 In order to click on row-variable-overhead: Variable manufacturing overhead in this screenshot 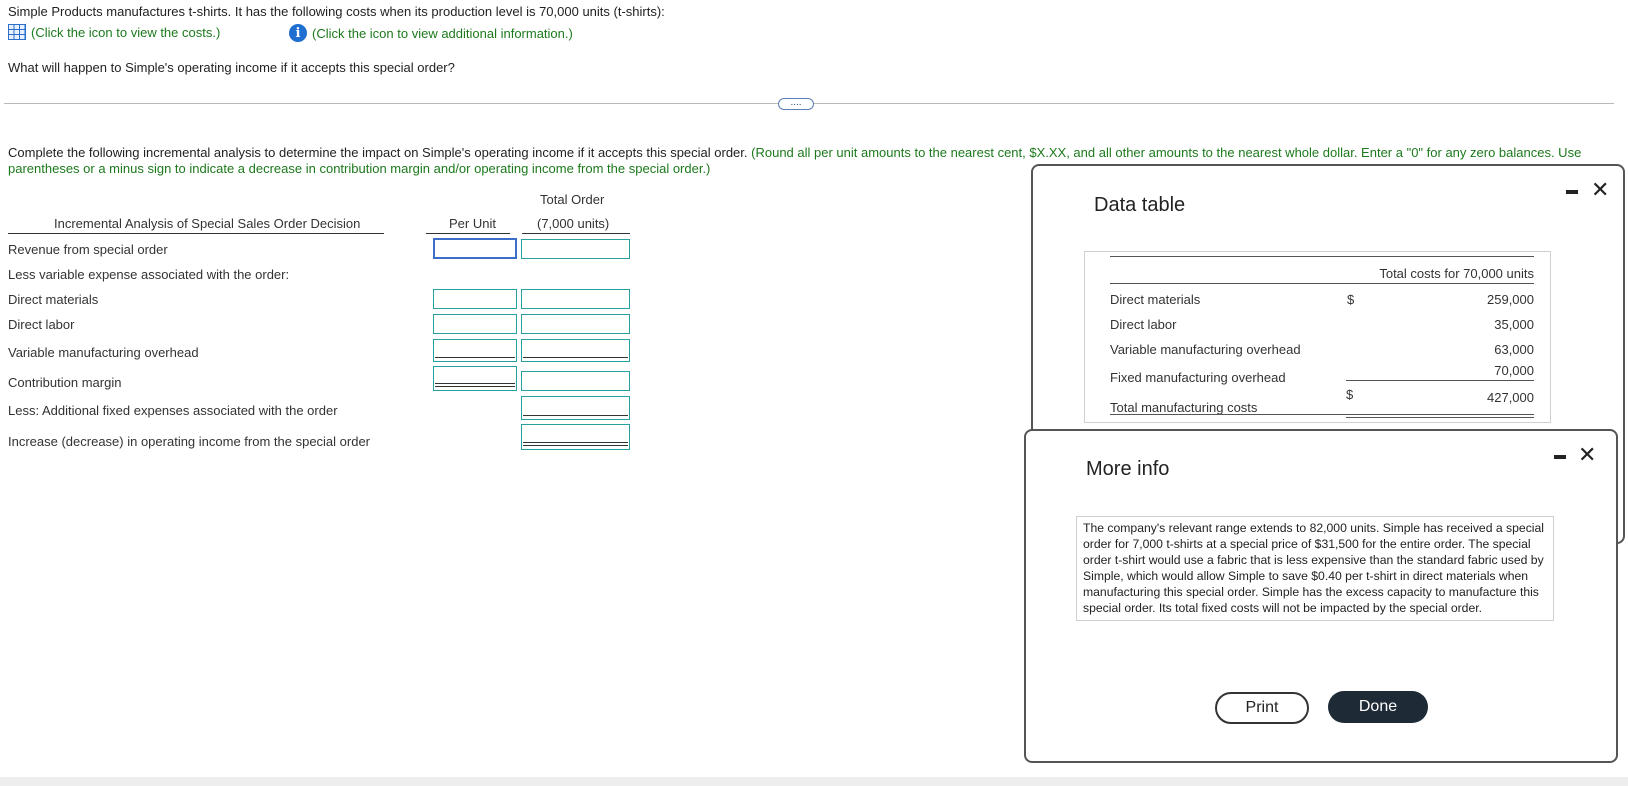, I will do `click(103, 352)`.